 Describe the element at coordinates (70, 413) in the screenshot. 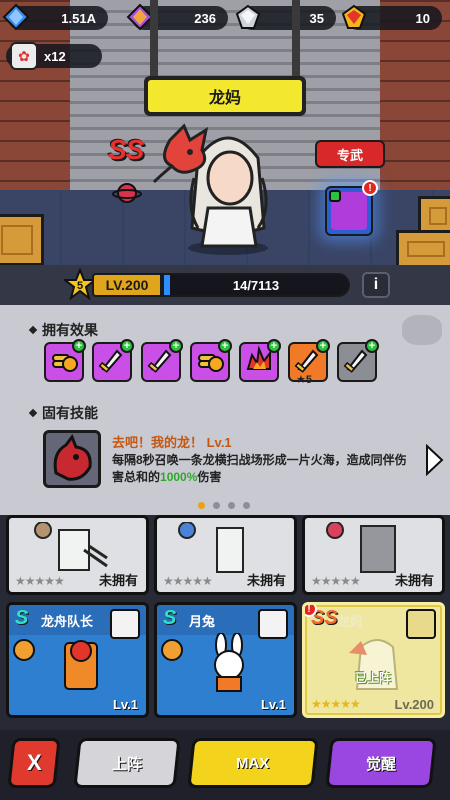

I see `skill-title-text: 固有技能` at that location.